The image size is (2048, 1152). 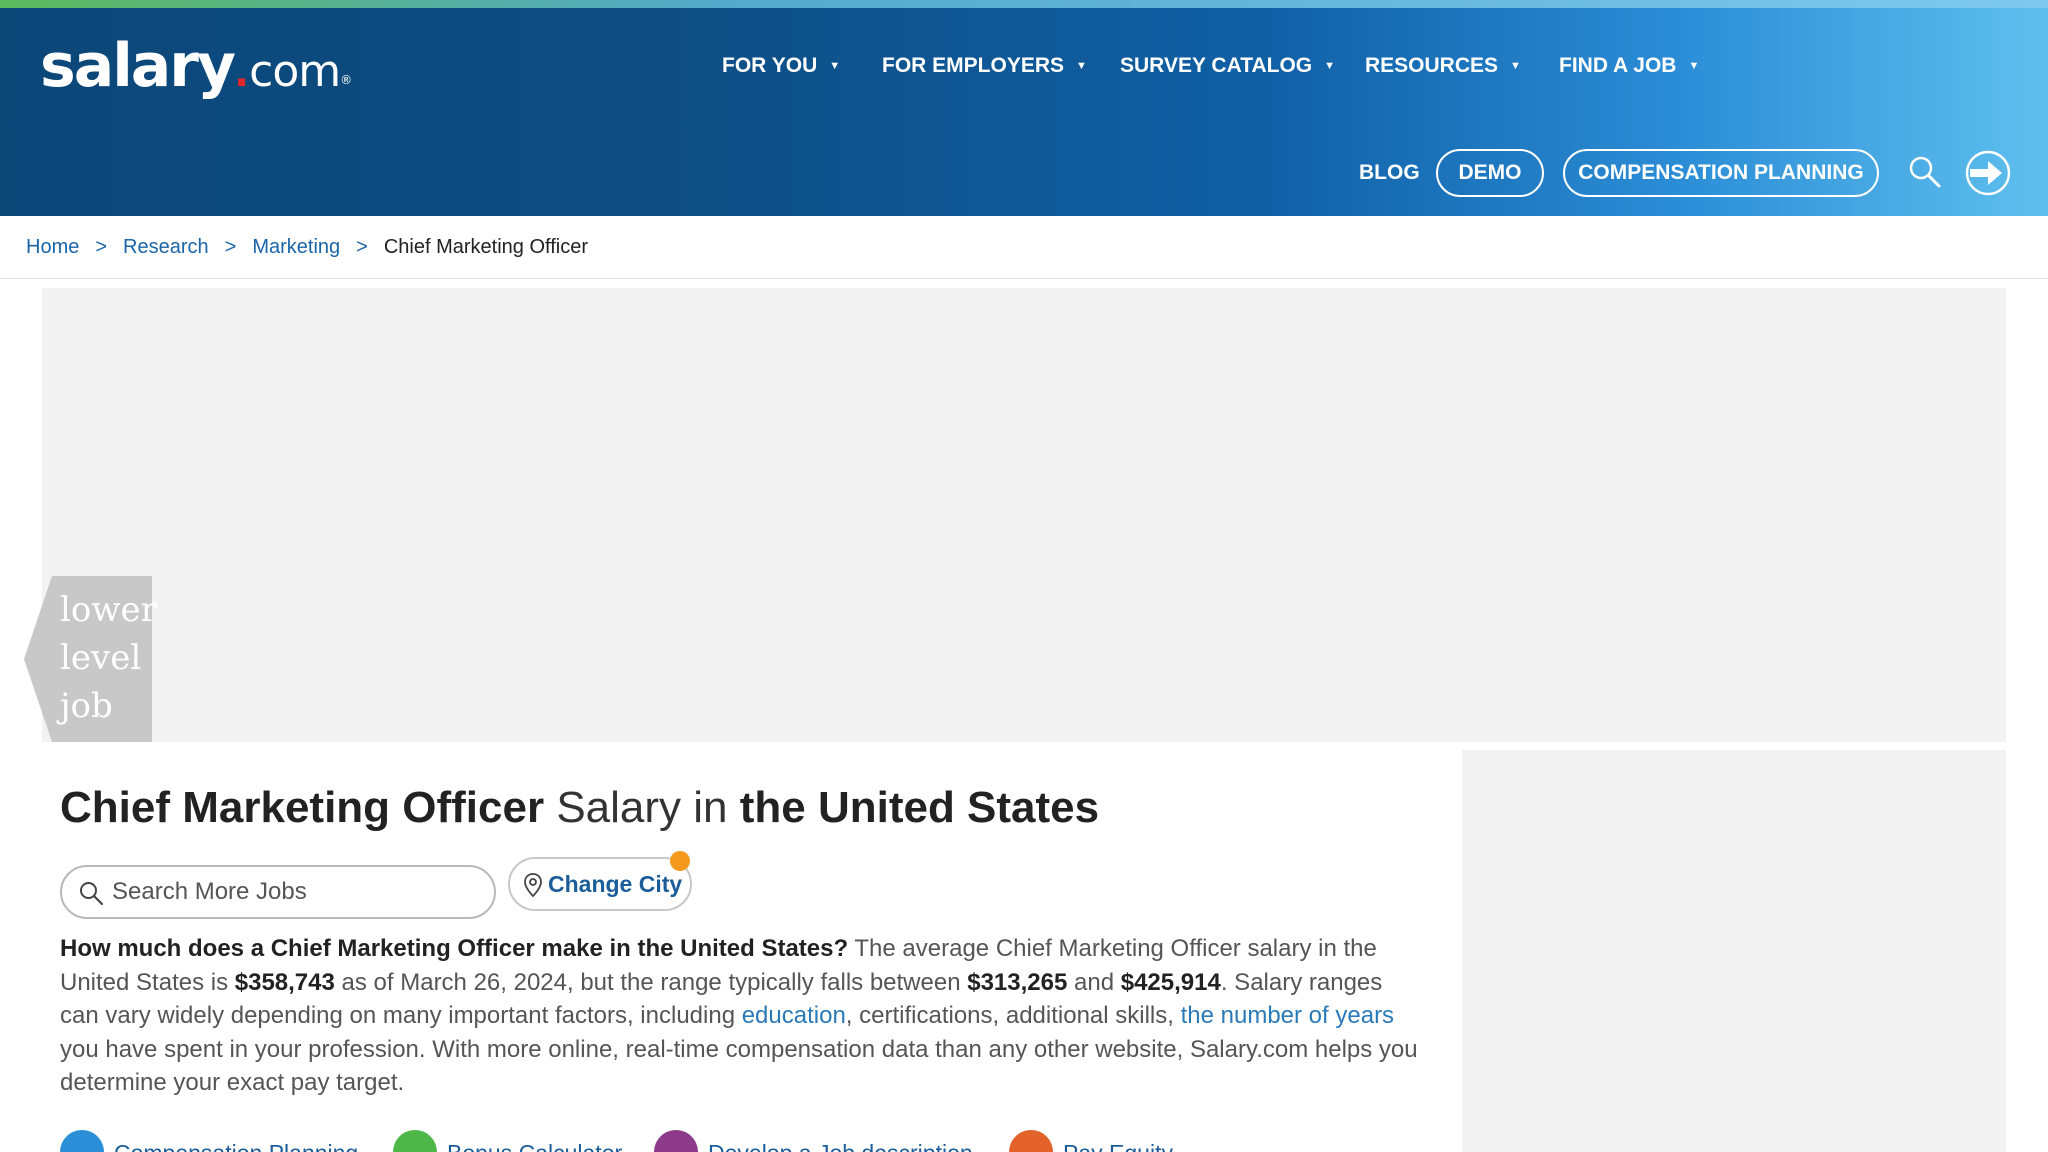 I want to click on blog-link: BLOG, so click(x=1389, y=173).